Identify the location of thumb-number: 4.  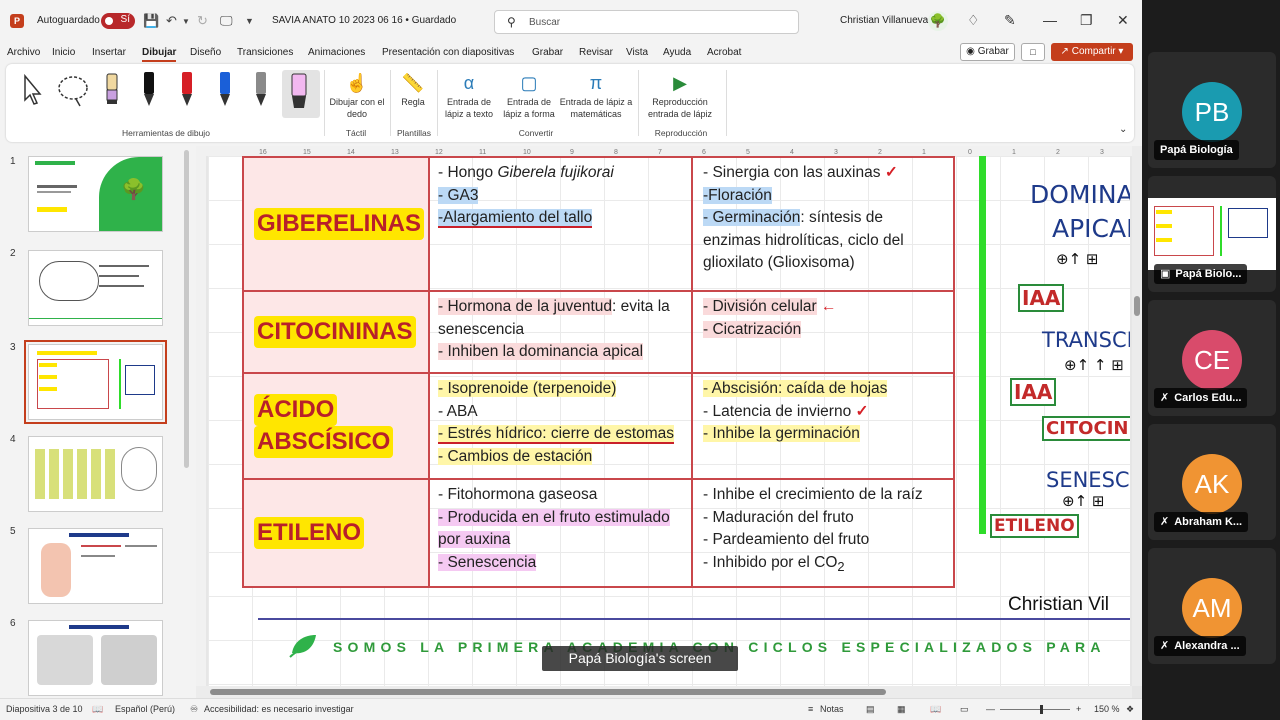
(13, 439).